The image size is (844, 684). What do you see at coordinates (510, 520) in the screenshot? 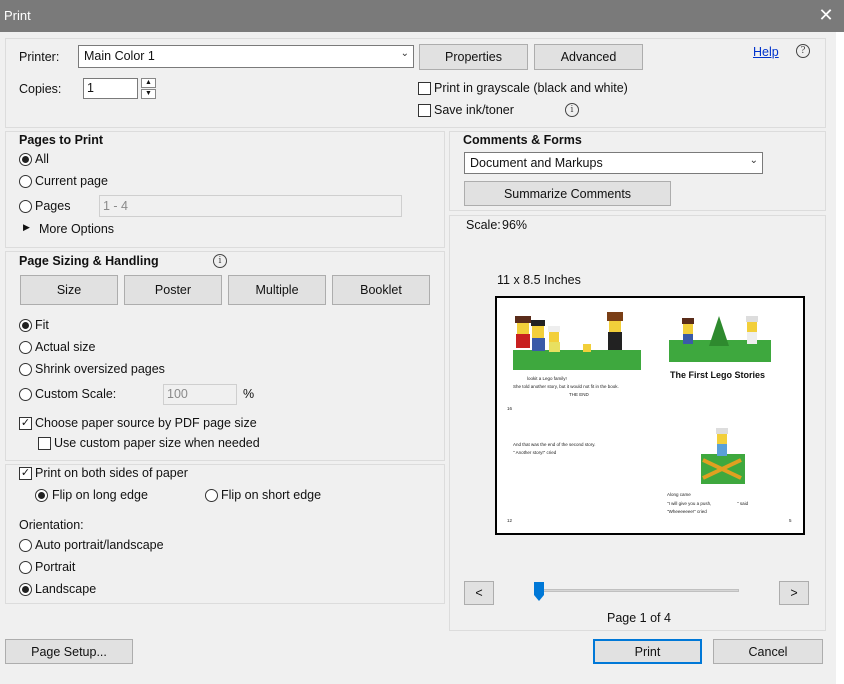
I see `page-number-left-bottom: 12` at bounding box center [510, 520].